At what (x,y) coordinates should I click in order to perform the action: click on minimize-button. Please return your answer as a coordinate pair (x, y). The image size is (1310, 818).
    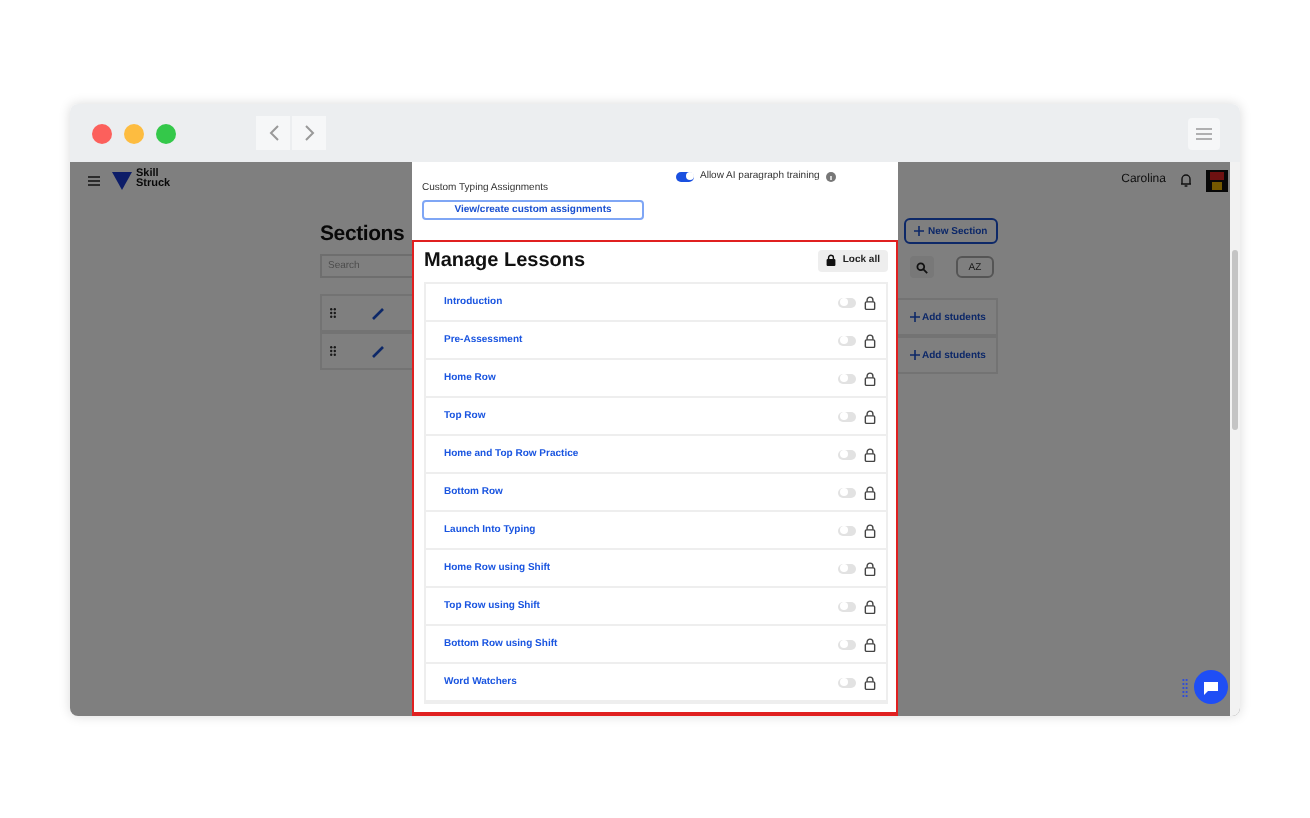
    Looking at the image, I should click on (134, 133).